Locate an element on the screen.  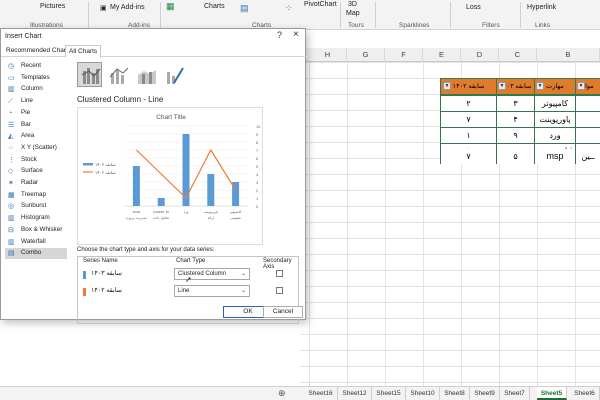
series-chart-type-select: Line ⌄ is located at coordinates (212, 291).